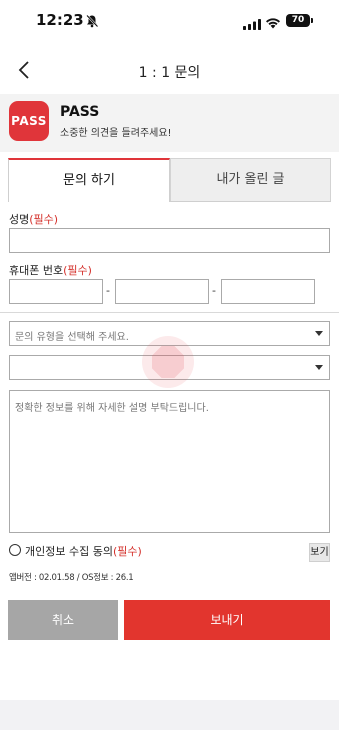 This screenshot has height=730, width=339. What do you see at coordinates (252, 24) in the screenshot?
I see `signal-icon` at bounding box center [252, 24].